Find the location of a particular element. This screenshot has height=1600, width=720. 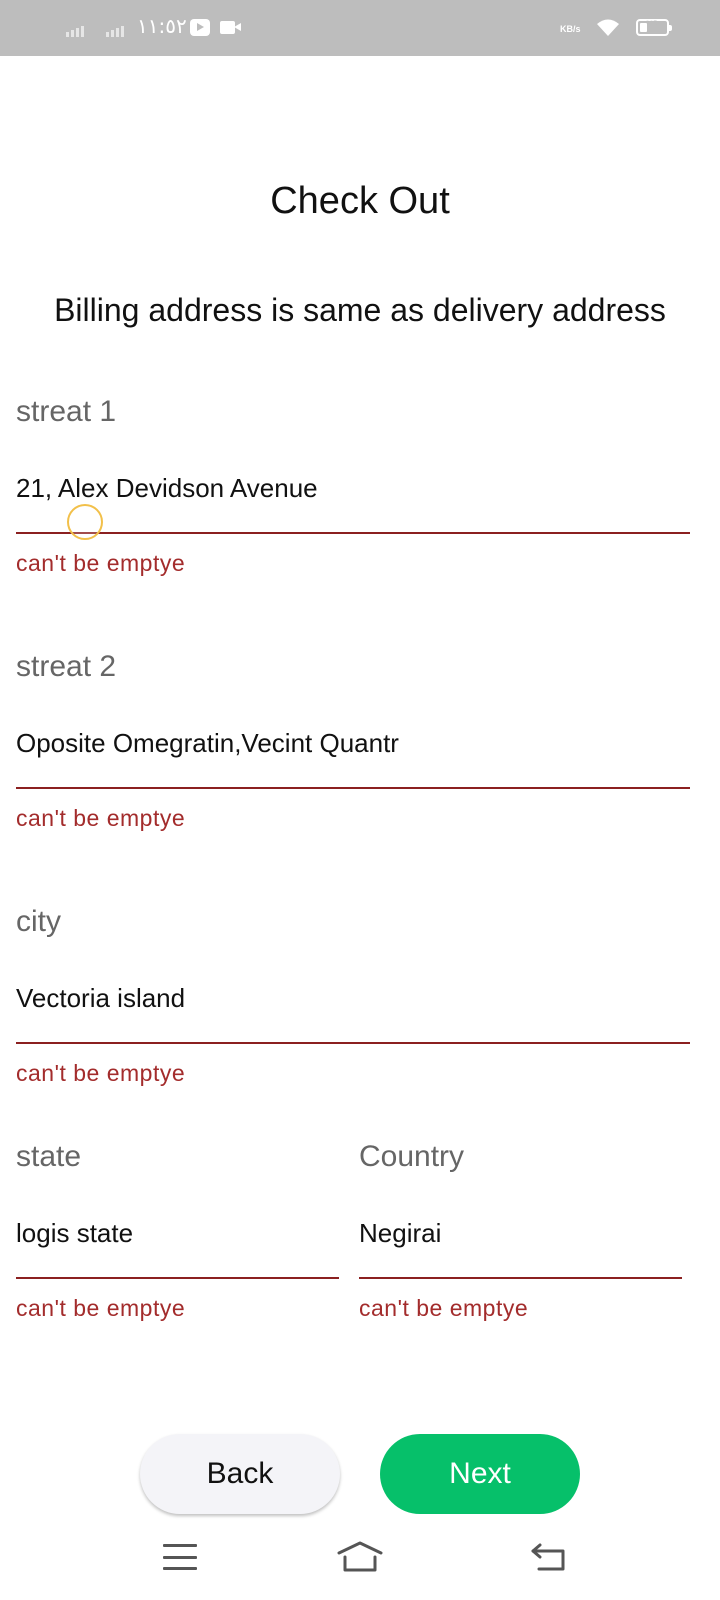

street1-underline is located at coordinates (353, 533).